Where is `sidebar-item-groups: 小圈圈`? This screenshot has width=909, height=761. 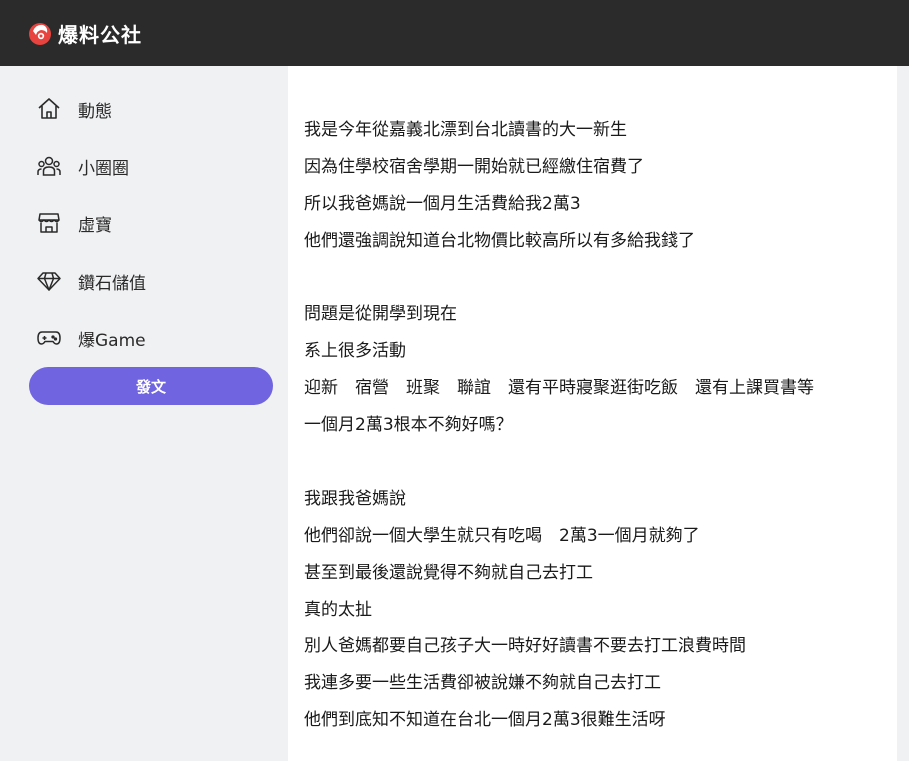 sidebar-item-groups: 小圈圈 is located at coordinates (82, 166).